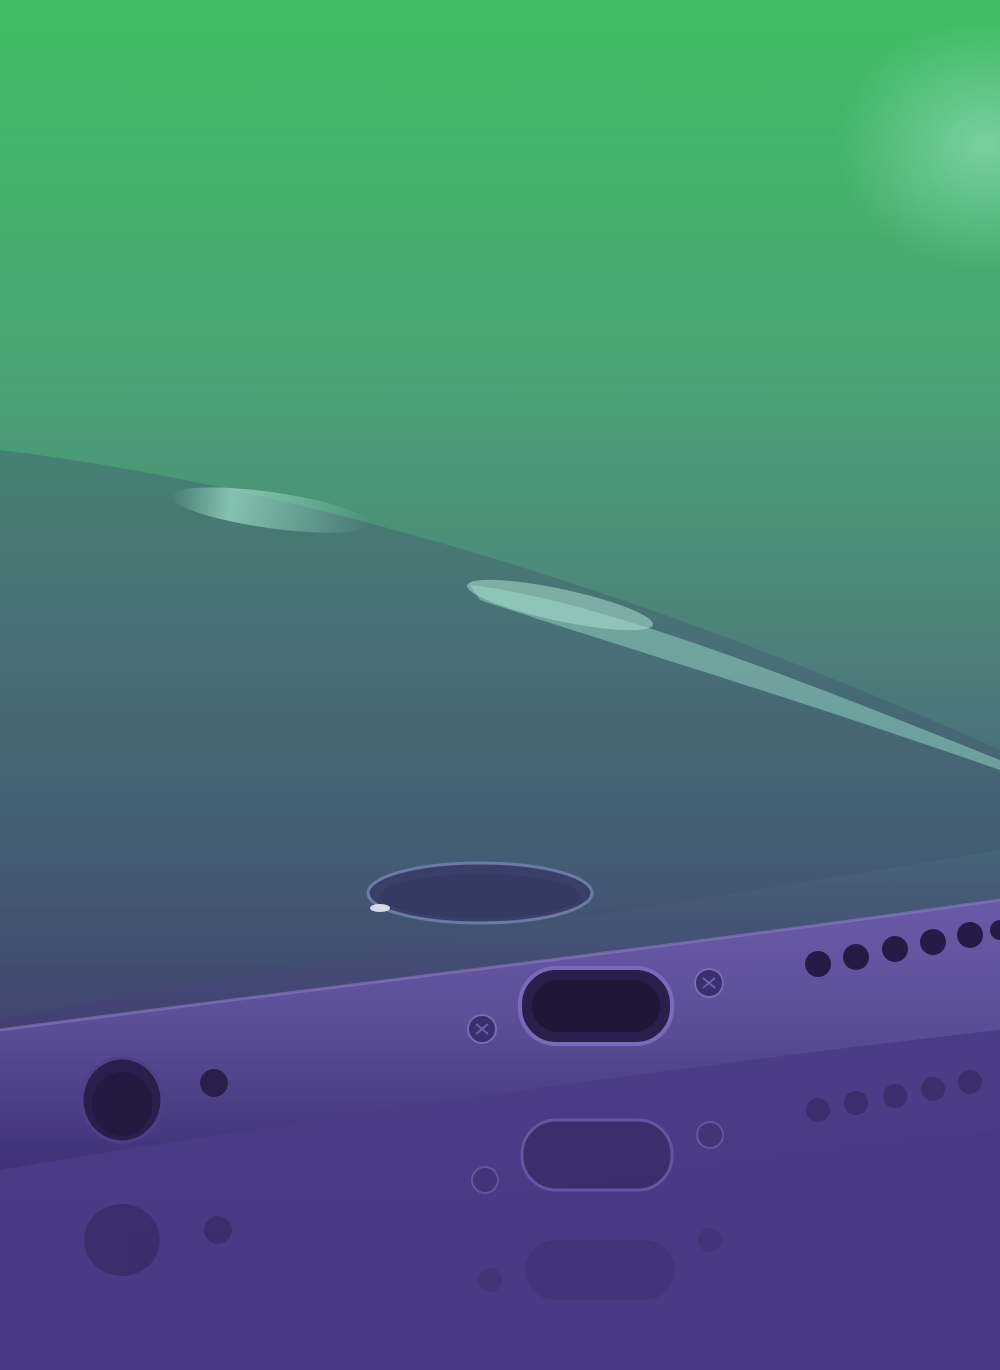  I want to click on lightning-port-icon, so click(596, 1006).